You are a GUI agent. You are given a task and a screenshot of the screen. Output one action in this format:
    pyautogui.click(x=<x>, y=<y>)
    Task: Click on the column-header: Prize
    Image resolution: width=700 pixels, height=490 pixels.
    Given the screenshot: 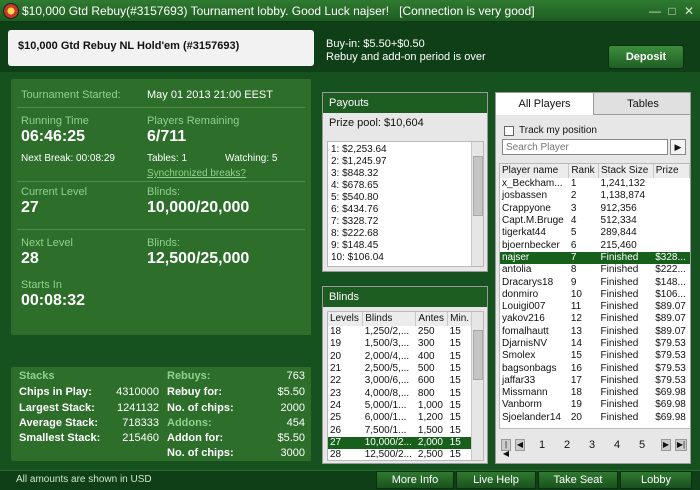 What is the action you would take?
    pyautogui.click(x=671, y=171)
    